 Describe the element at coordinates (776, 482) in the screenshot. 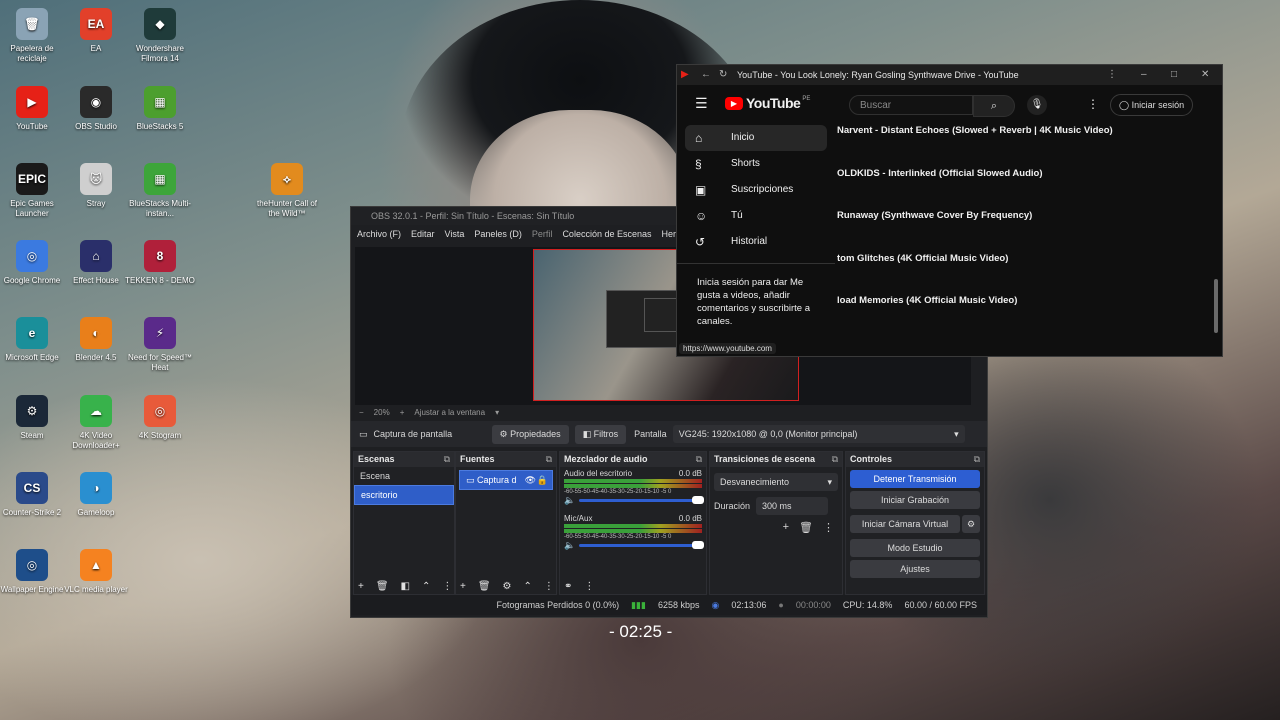

I see `transition-select: Desvanecimiento ▾` at that location.